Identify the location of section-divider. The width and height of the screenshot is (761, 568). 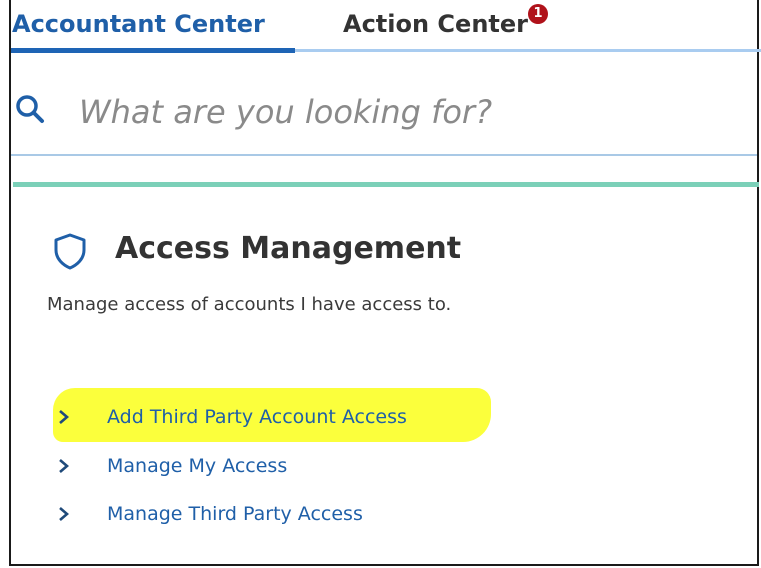
(386, 184).